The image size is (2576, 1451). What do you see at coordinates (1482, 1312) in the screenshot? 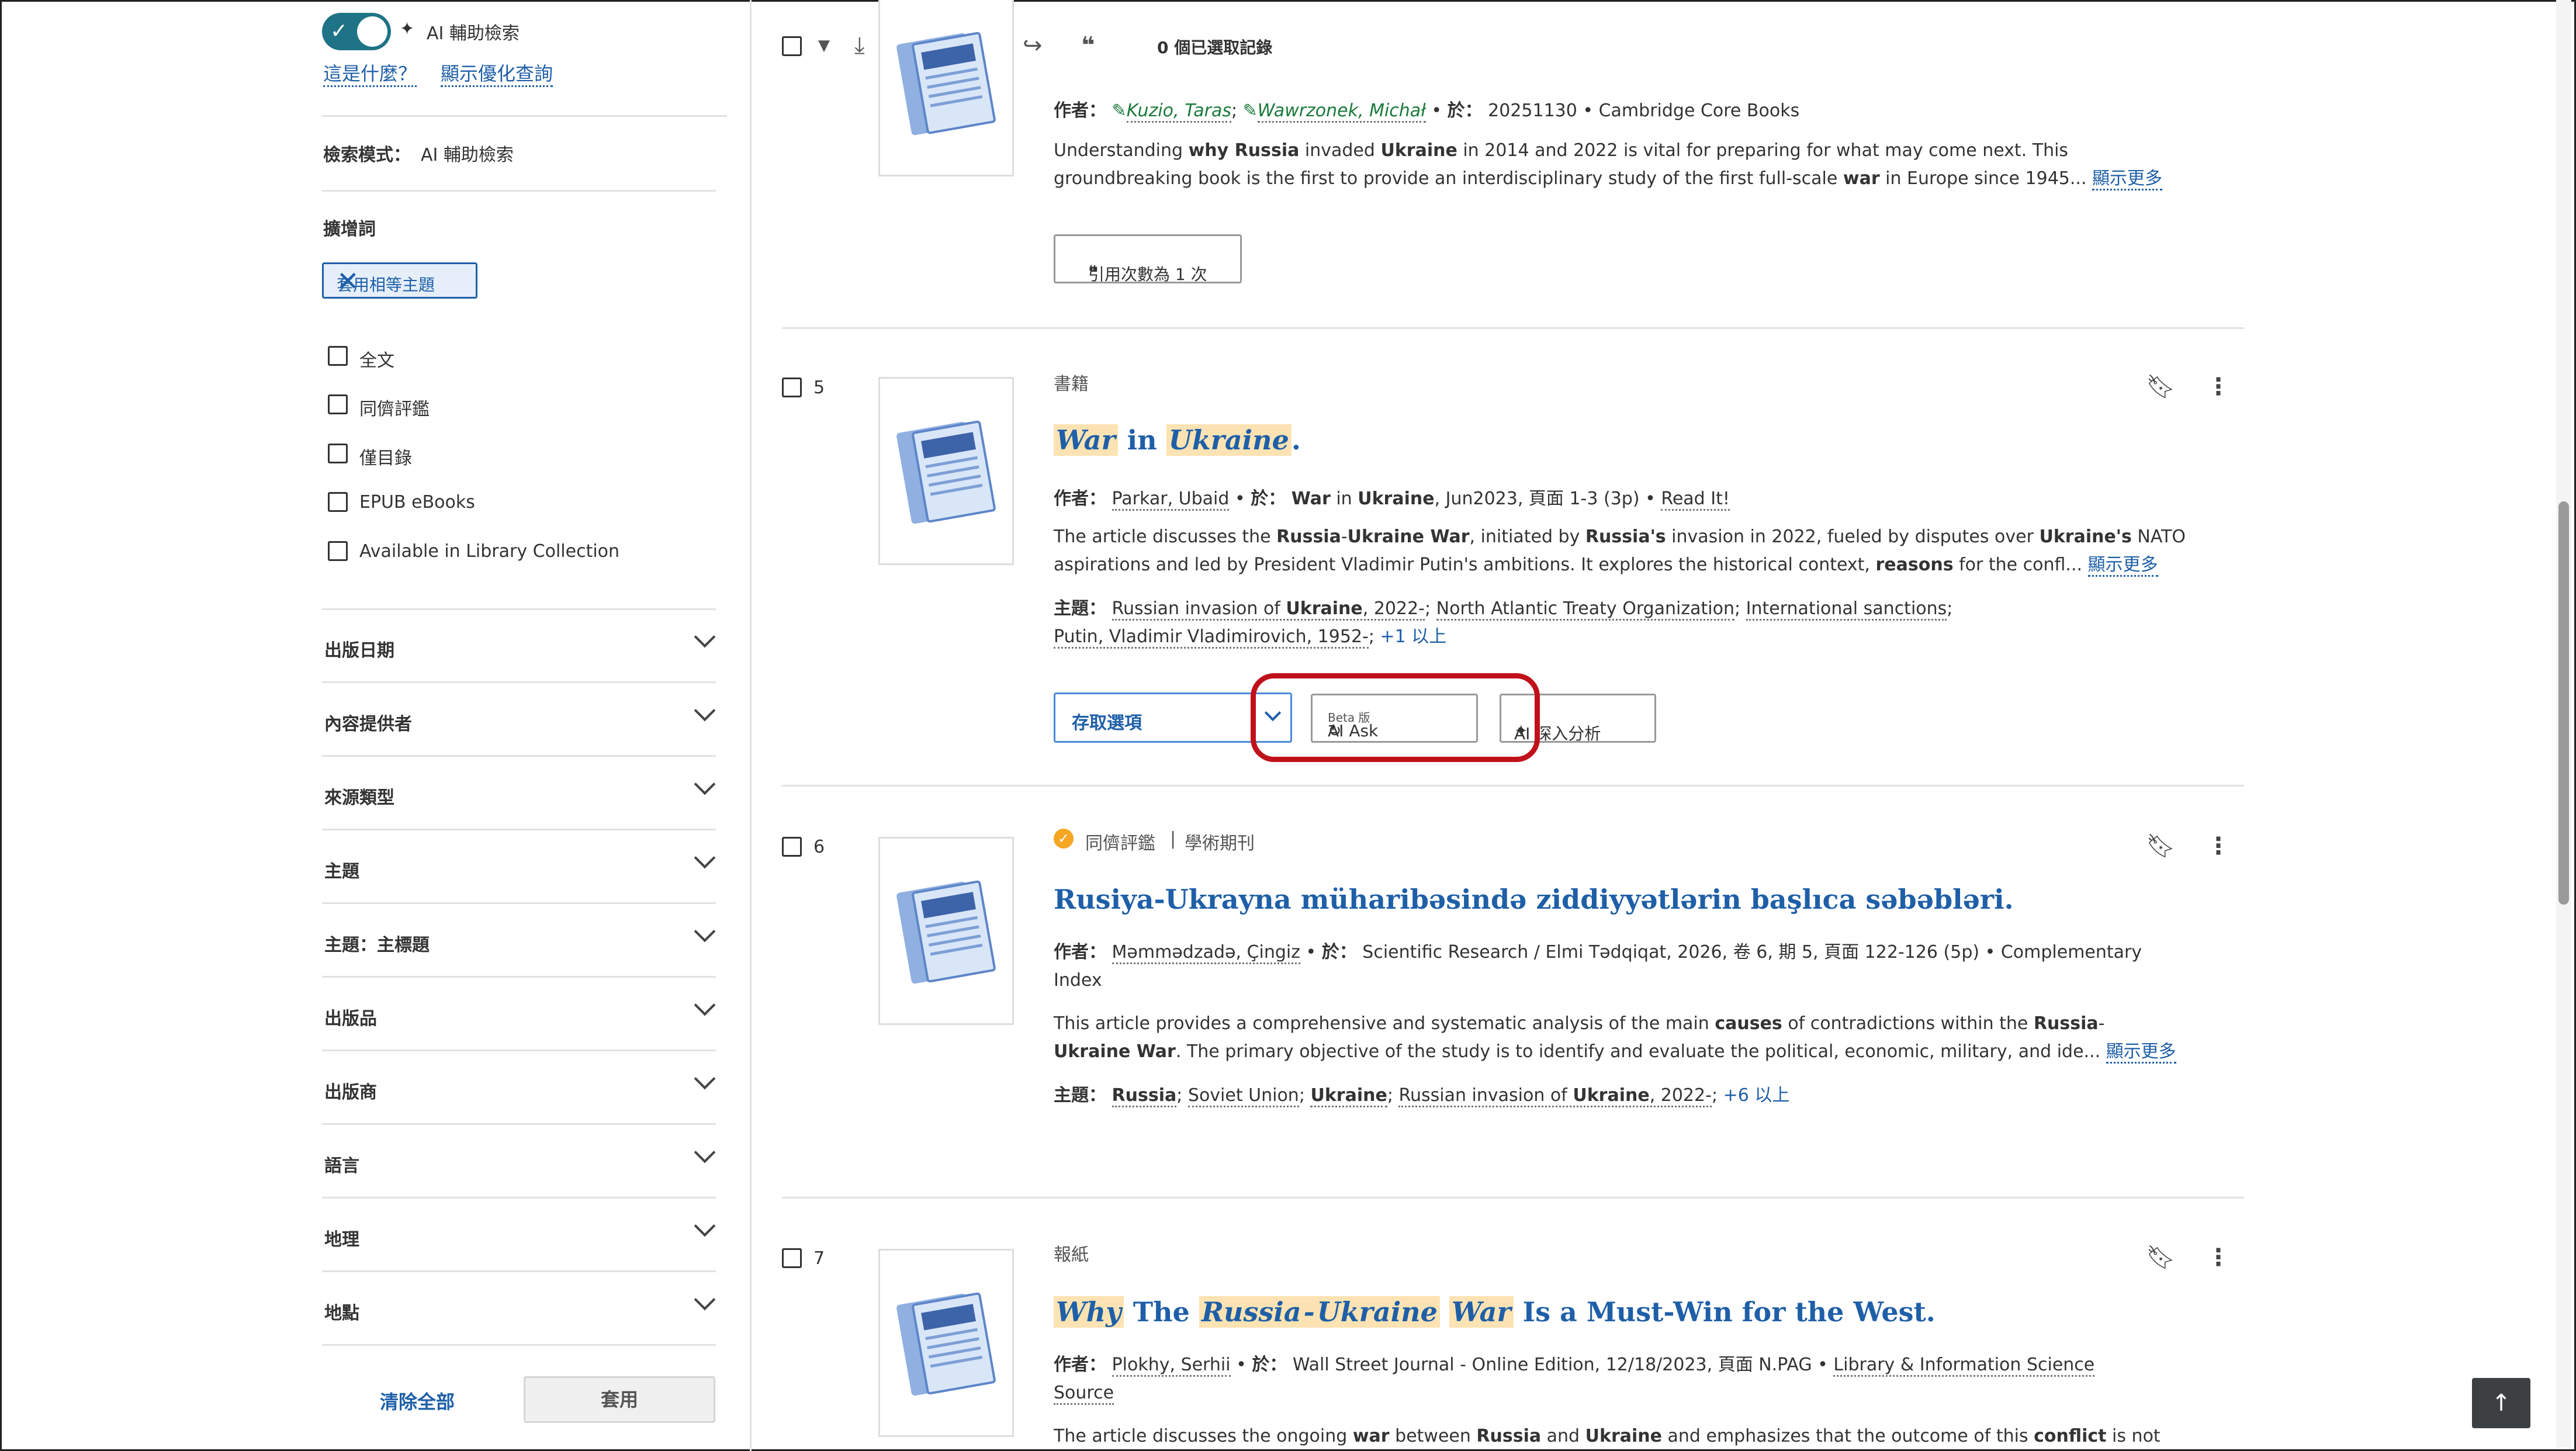
I see `title-highlight: War` at bounding box center [1482, 1312].